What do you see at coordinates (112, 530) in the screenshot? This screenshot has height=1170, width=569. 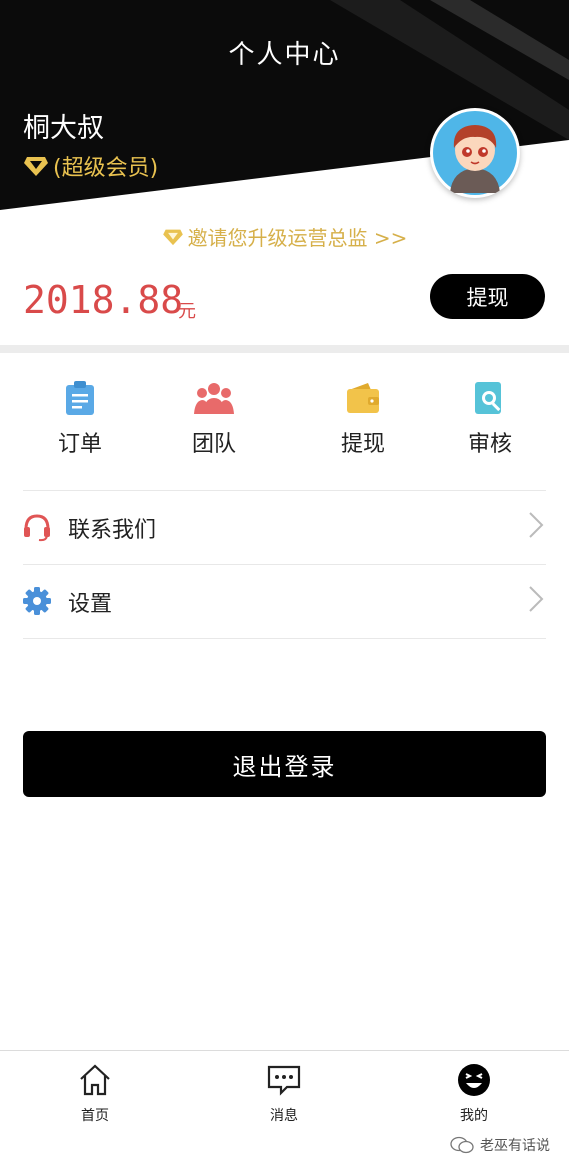 I see `menu-label: 联系我们` at bounding box center [112, 530].